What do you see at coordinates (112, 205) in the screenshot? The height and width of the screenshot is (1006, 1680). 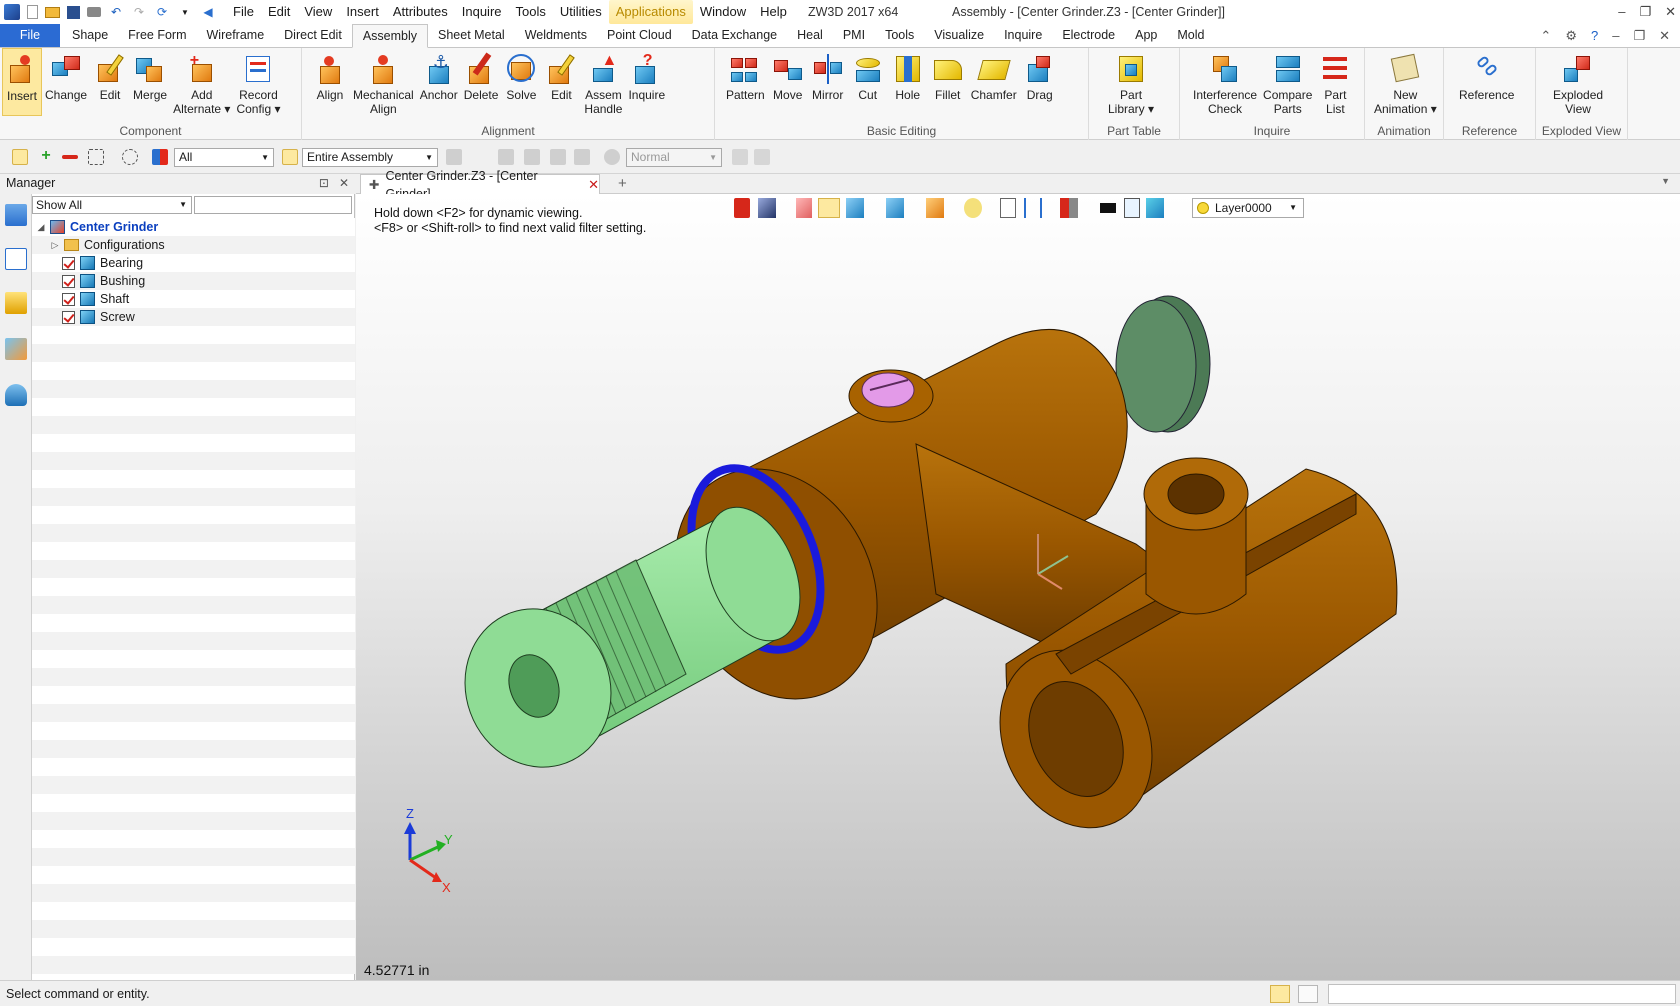 I see `show-filter-select: Show All ▼` at bounding box center [112, 205].